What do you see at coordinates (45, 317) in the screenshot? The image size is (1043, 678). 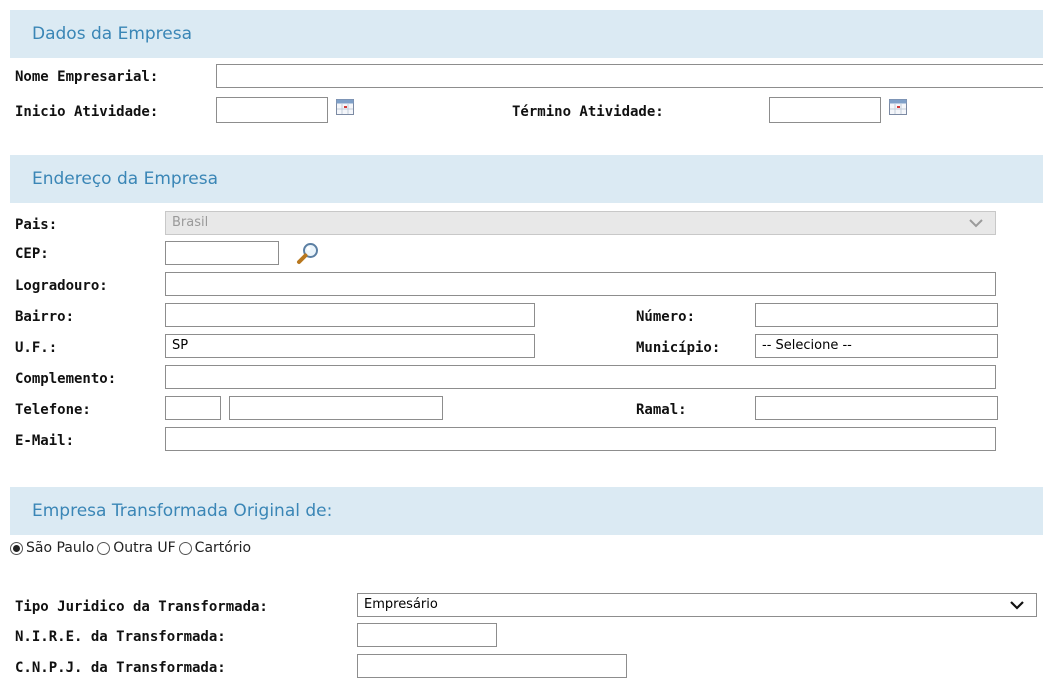 I see `bairro-label: Bairro:` at bounding box center [45, 317].